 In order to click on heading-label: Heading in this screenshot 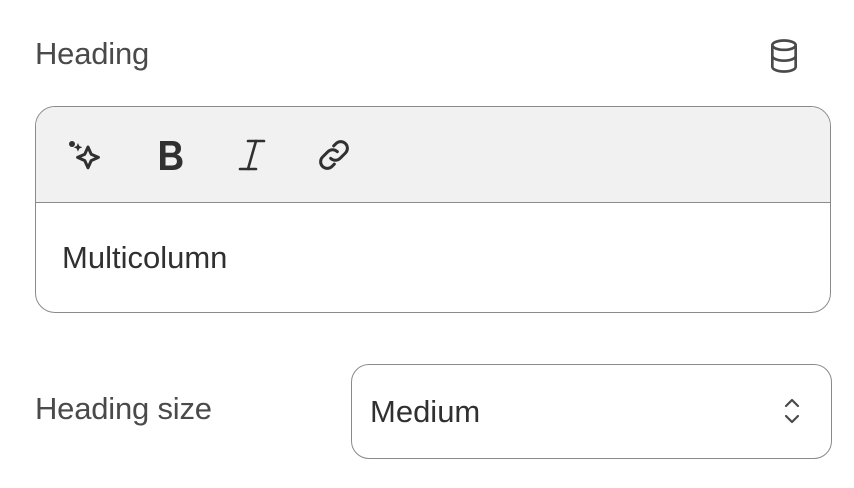, I will do `click(92, 53)`.